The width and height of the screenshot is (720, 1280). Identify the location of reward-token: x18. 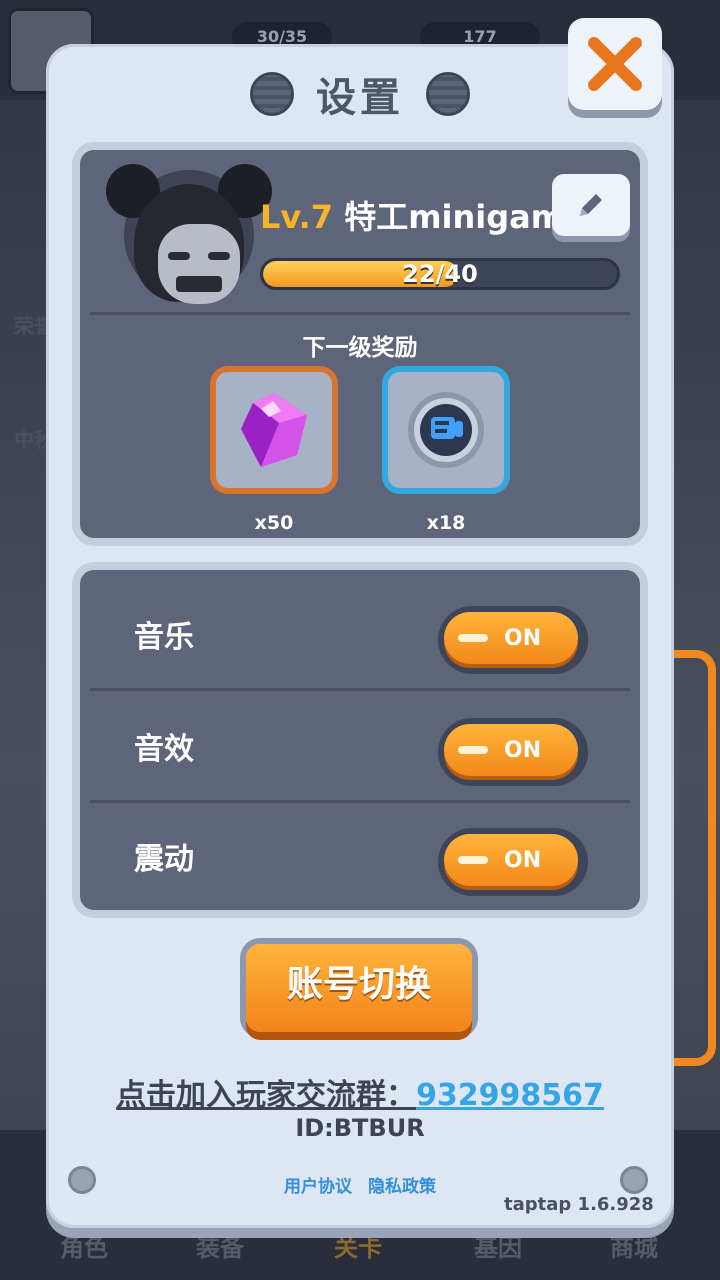
(447, 450).